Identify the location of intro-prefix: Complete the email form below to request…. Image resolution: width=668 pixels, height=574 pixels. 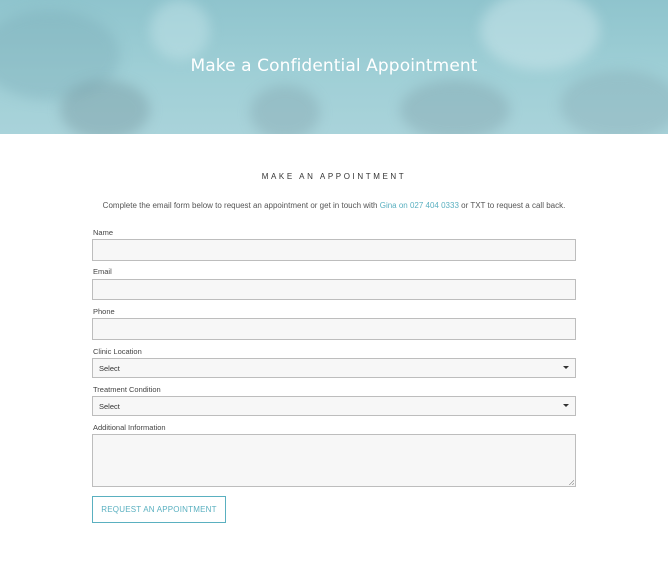
(241, 205).